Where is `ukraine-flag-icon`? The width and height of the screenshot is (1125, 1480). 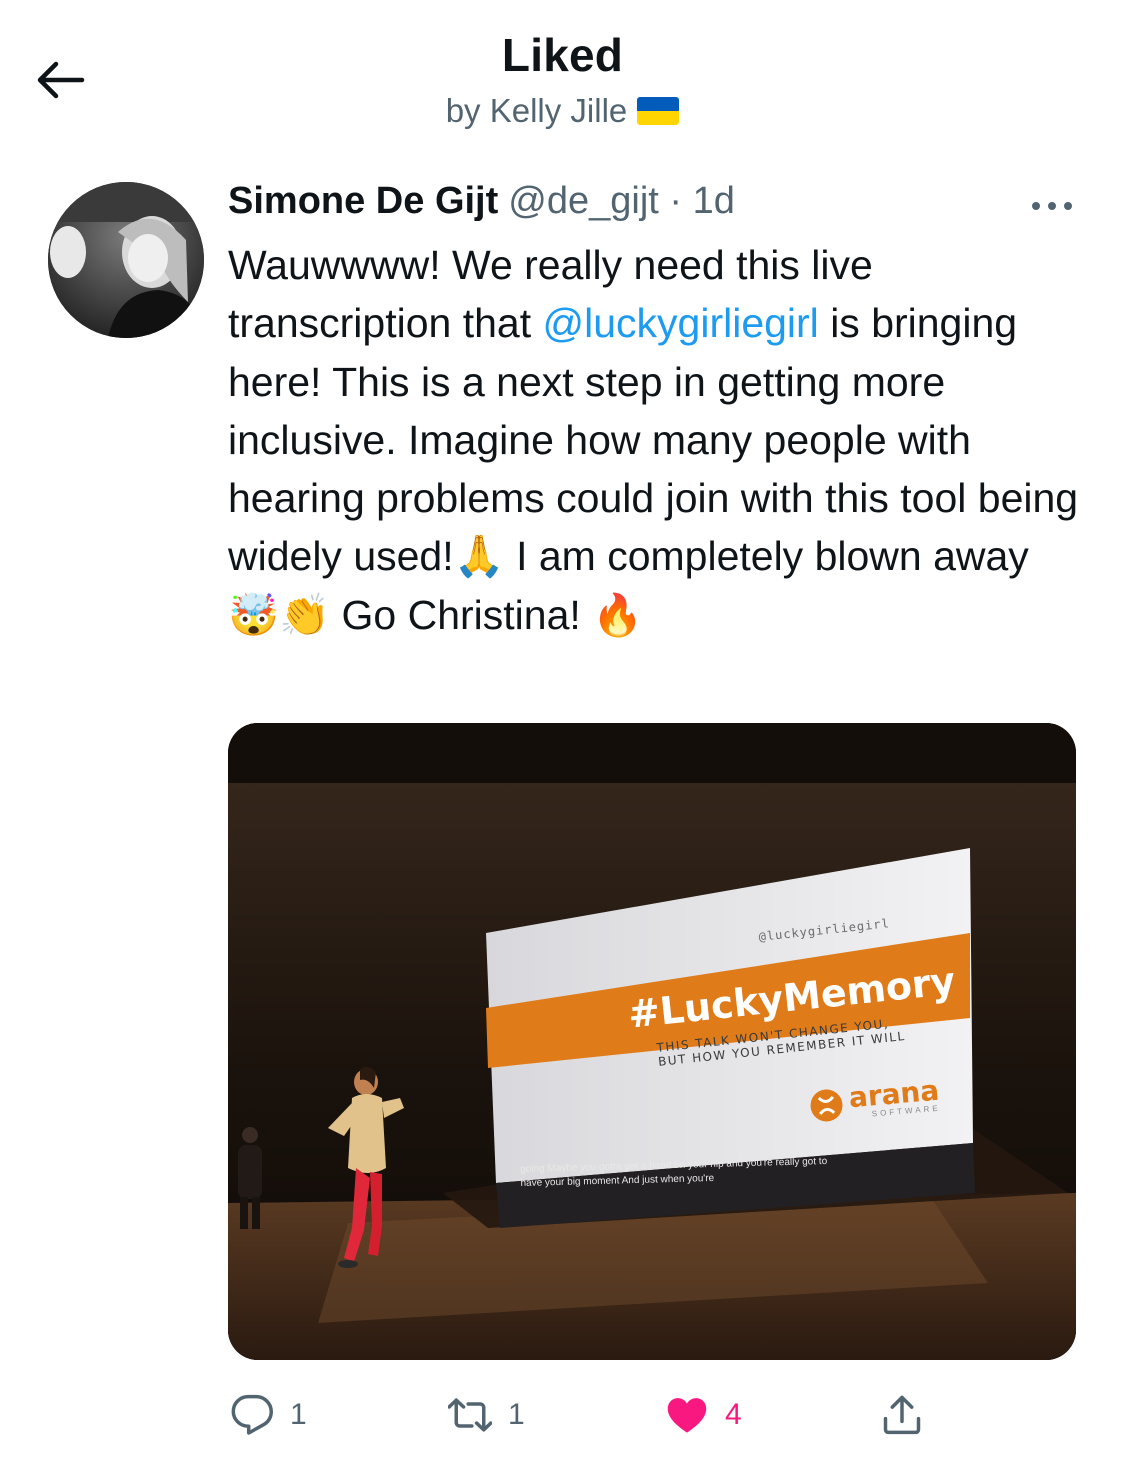 ukraine-flag-icon is located at coordinates (658, 111).